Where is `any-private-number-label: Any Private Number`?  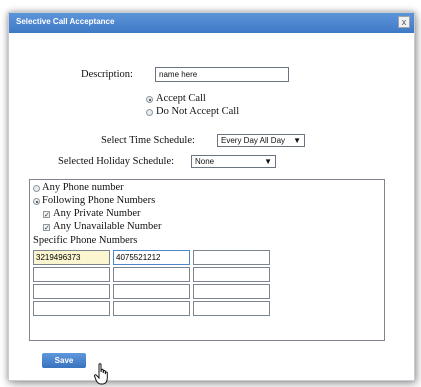
any-private-number-label: Any Private Number is located at coordinates (97, 213).